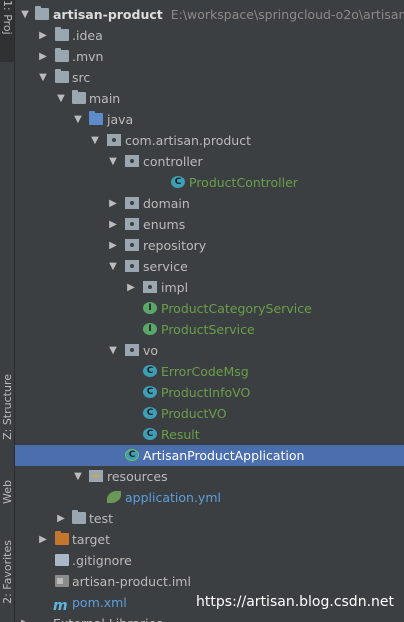 This screenshot has height=622, width=404. Describe the element at coordinates (7, 500) in the screenshot. I see `tab-web: Web` at that location.